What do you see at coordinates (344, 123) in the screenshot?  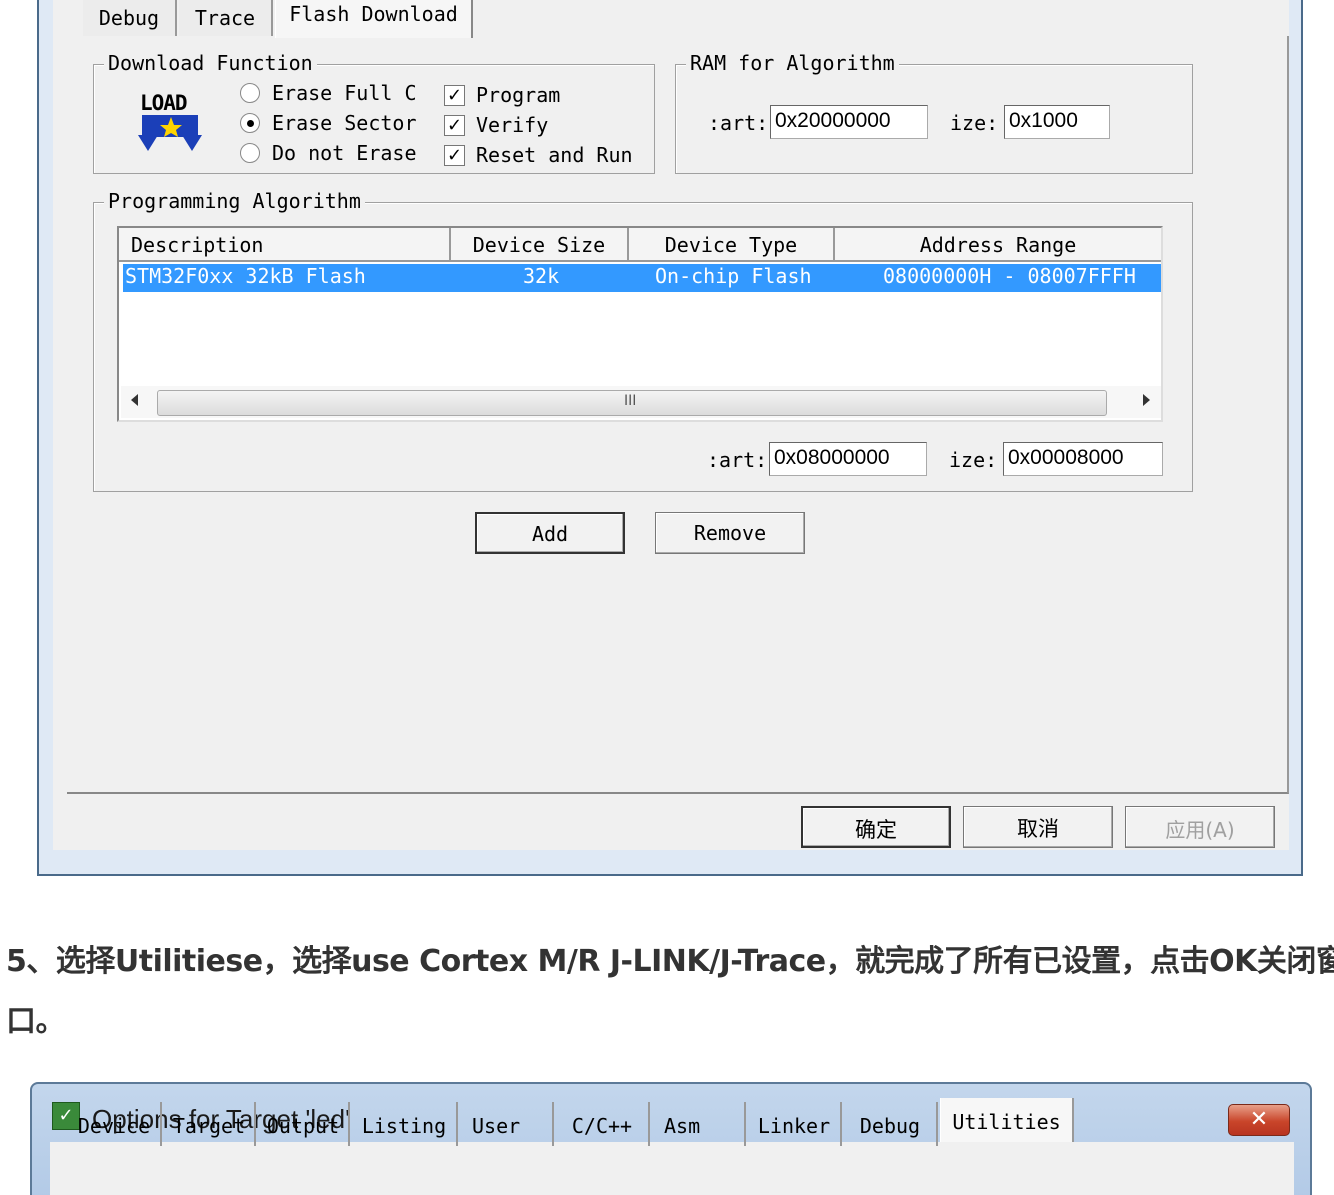 I see `label-erase-sector: Erase Sector` at bounding box center [344, 123].